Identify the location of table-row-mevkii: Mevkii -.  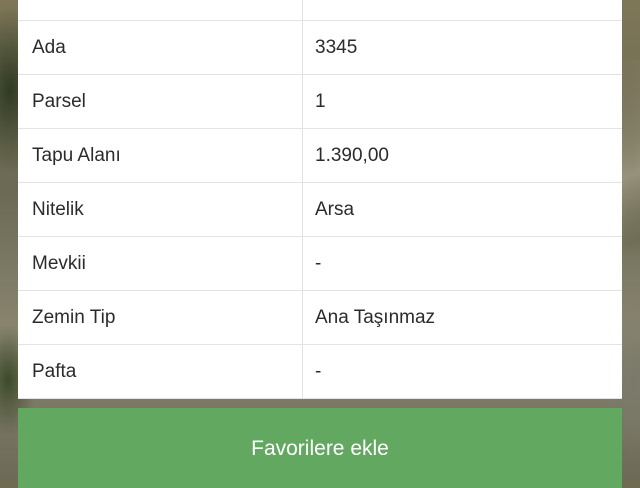
(320, 264).